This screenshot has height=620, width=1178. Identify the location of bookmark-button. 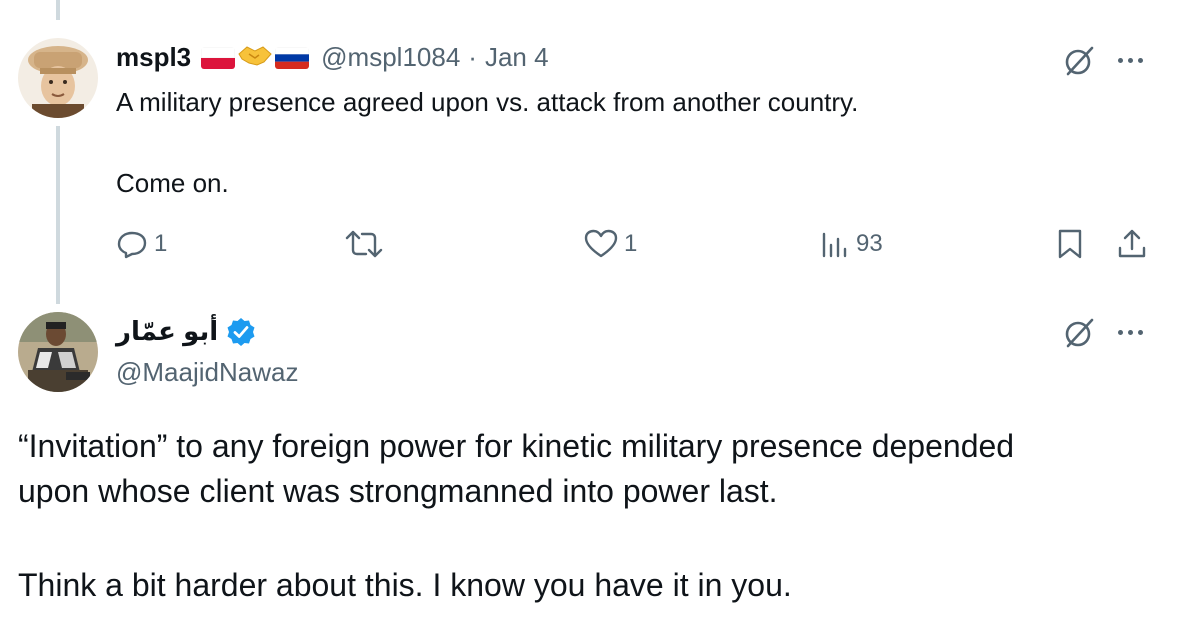
(1070, 244).